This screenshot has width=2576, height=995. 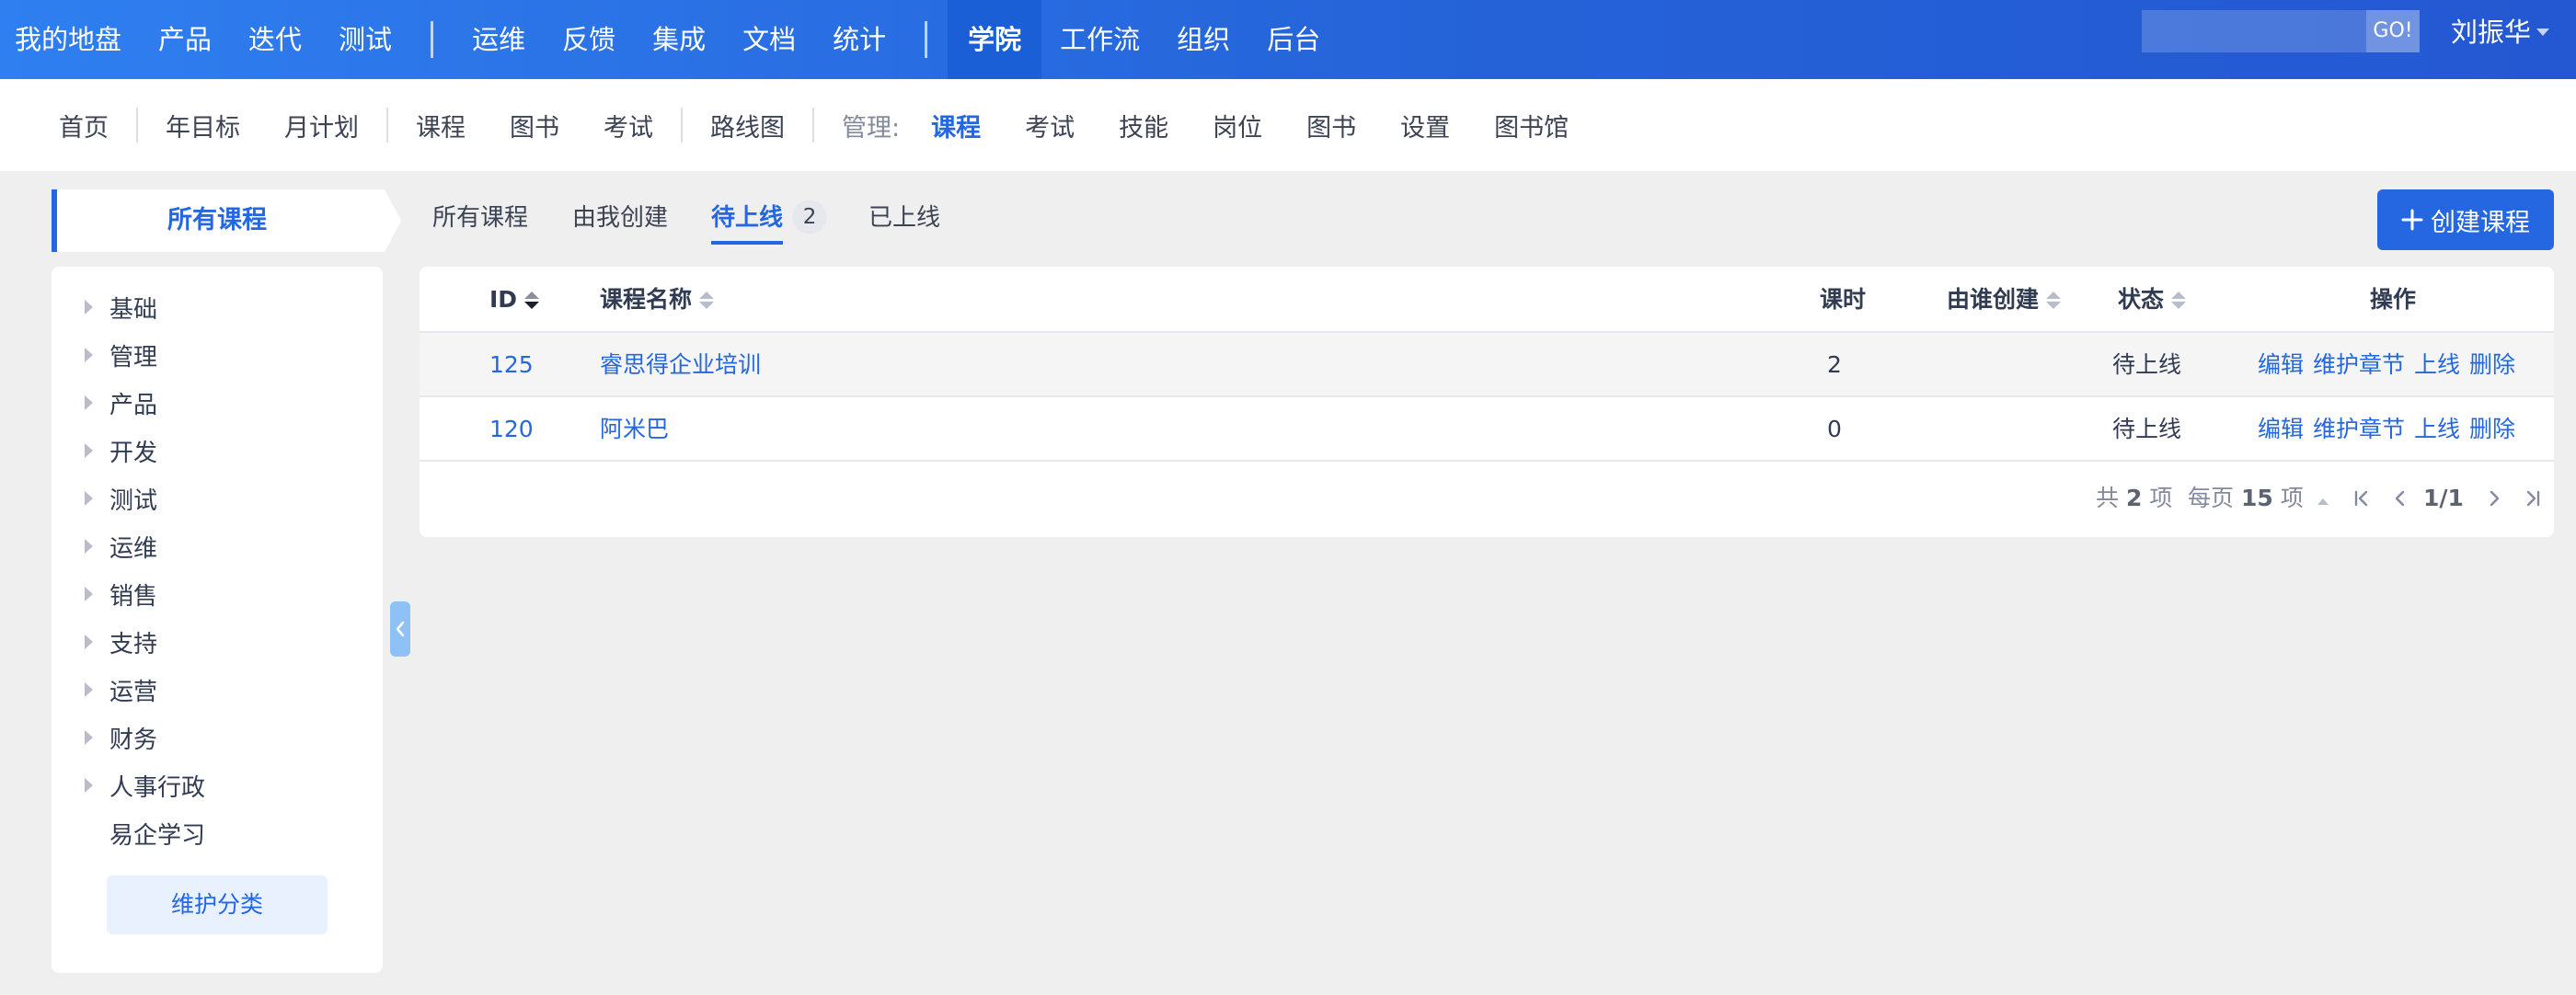 I want to click on column-header-creator: 由谁创建, so click(x=2005, y=300).